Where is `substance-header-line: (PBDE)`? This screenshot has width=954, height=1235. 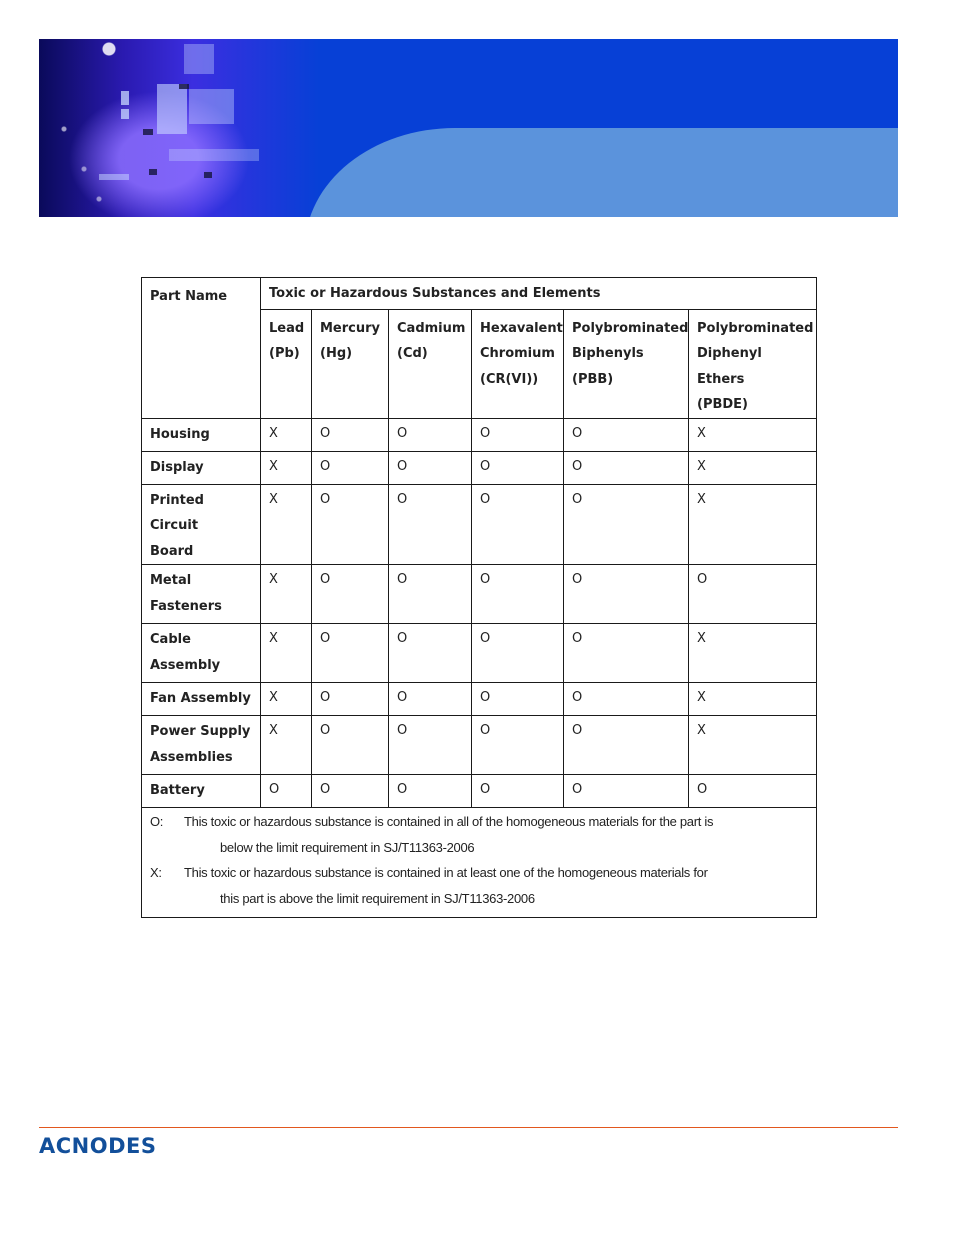 substance-header-line: (PBDE) is located at coordinates (722, 404).